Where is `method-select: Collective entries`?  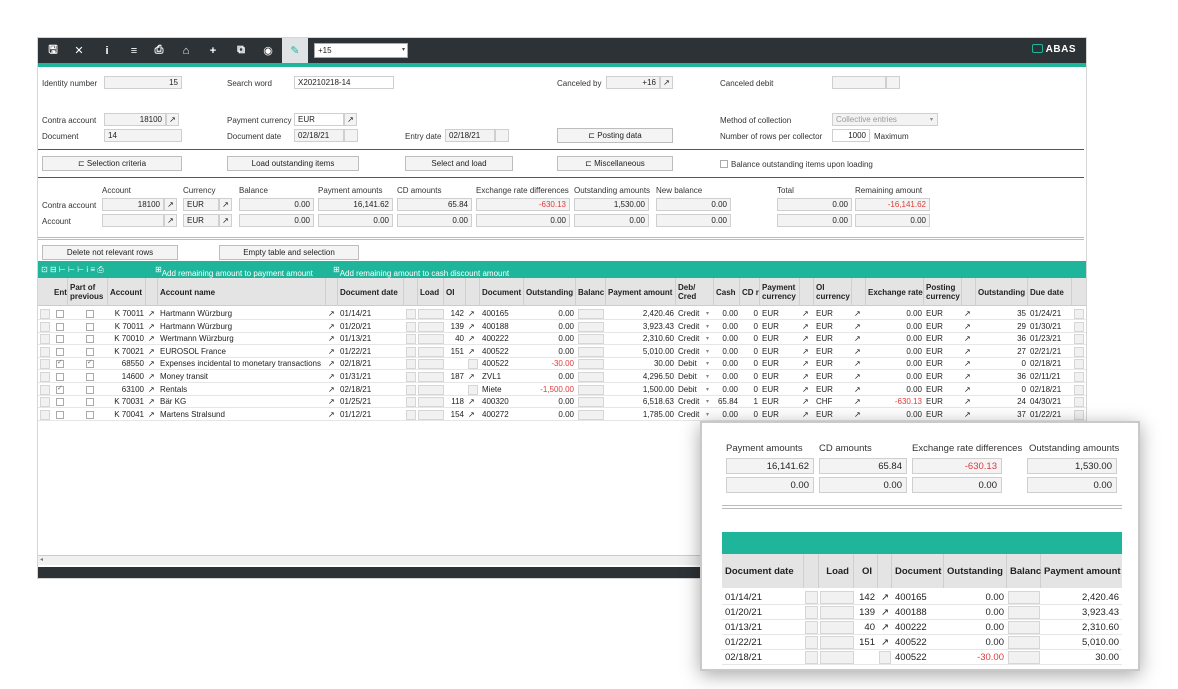 method-select: Collective entries is located at coordinates (885, 119).